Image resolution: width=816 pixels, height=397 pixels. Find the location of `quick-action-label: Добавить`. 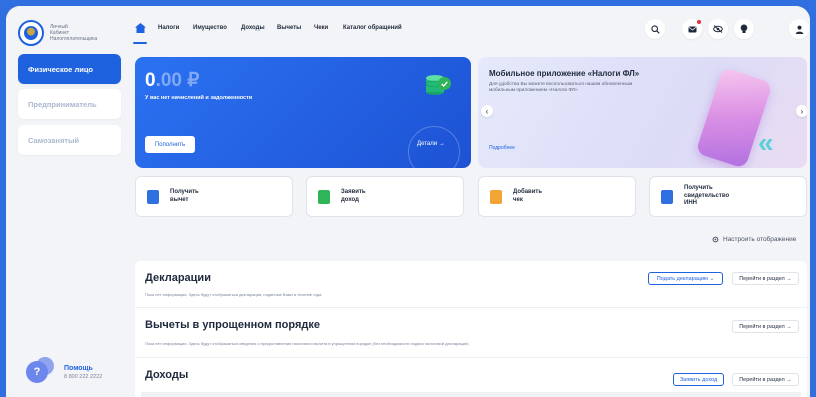

quick-action-label: Добавить is located at coordinates (528, 192).